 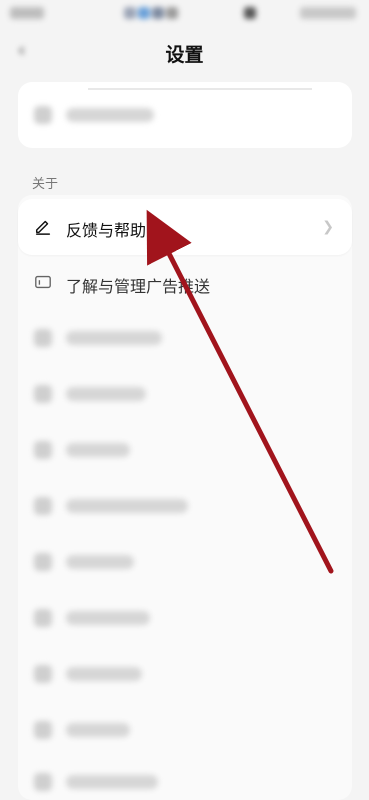 I want to click on pencil-icon, so click(x=43, y=227).